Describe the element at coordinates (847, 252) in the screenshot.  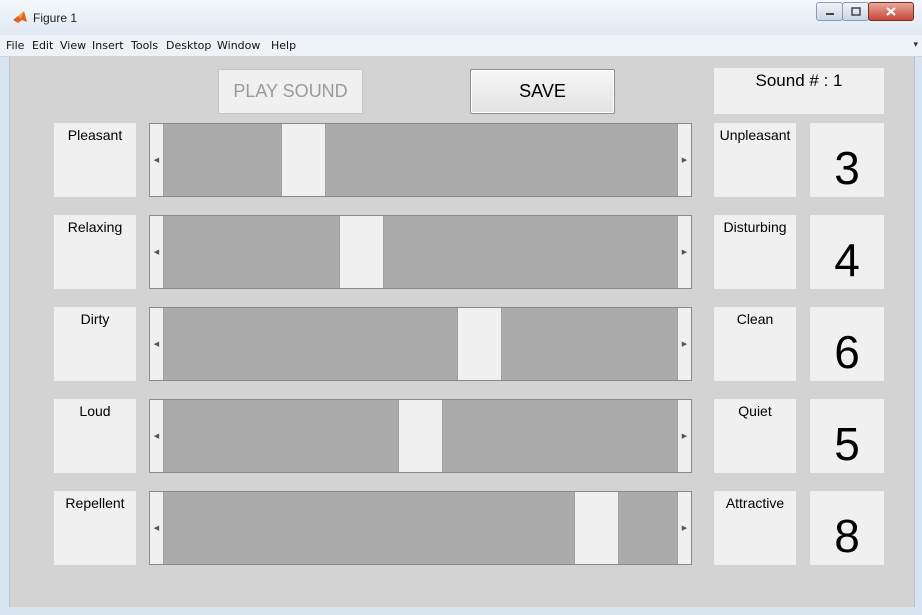
I see `rating-value: 4` at that location.